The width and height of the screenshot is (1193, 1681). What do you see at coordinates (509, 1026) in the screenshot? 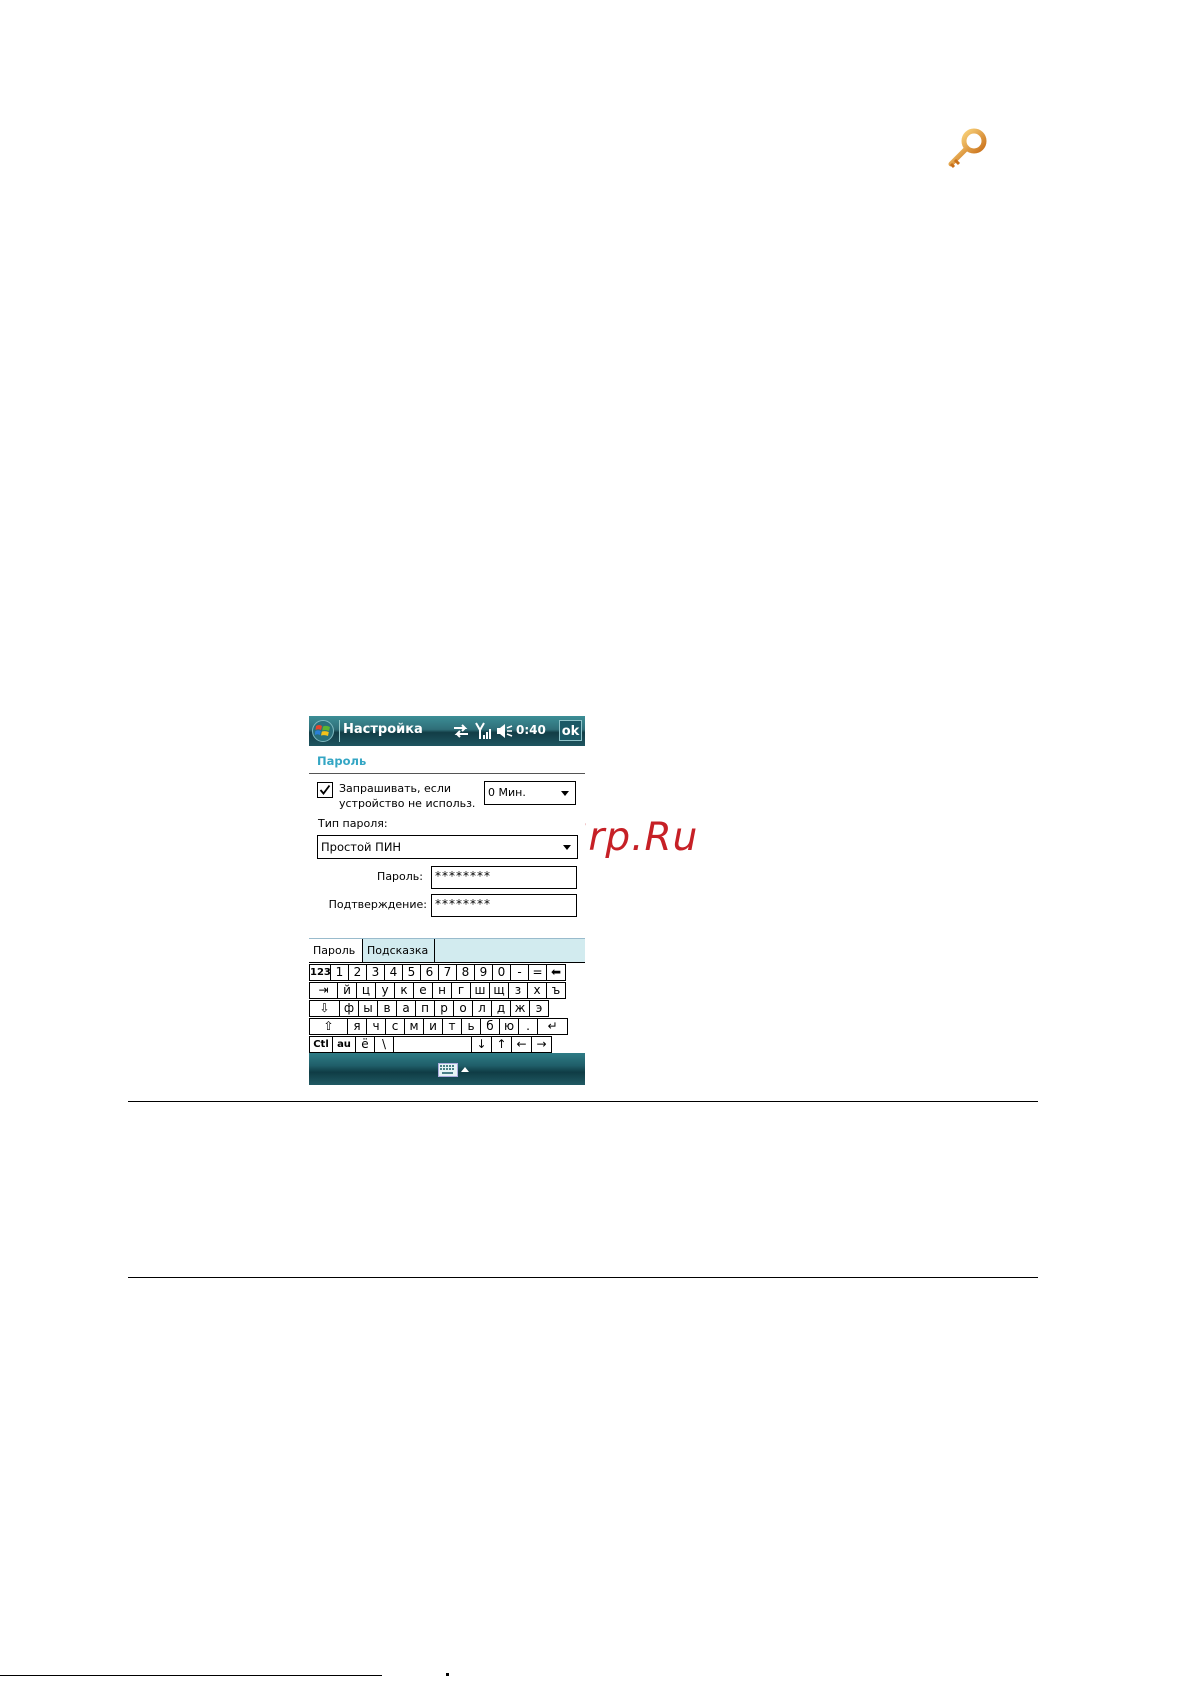
I see `key: ю` at bounding box center [509, 1026].